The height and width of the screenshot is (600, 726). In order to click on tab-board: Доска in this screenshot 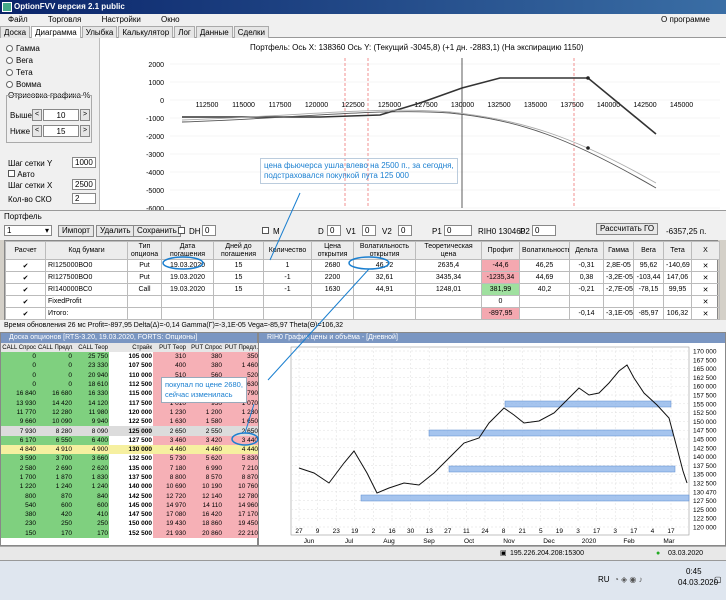, I will do `click(15, 32)`.